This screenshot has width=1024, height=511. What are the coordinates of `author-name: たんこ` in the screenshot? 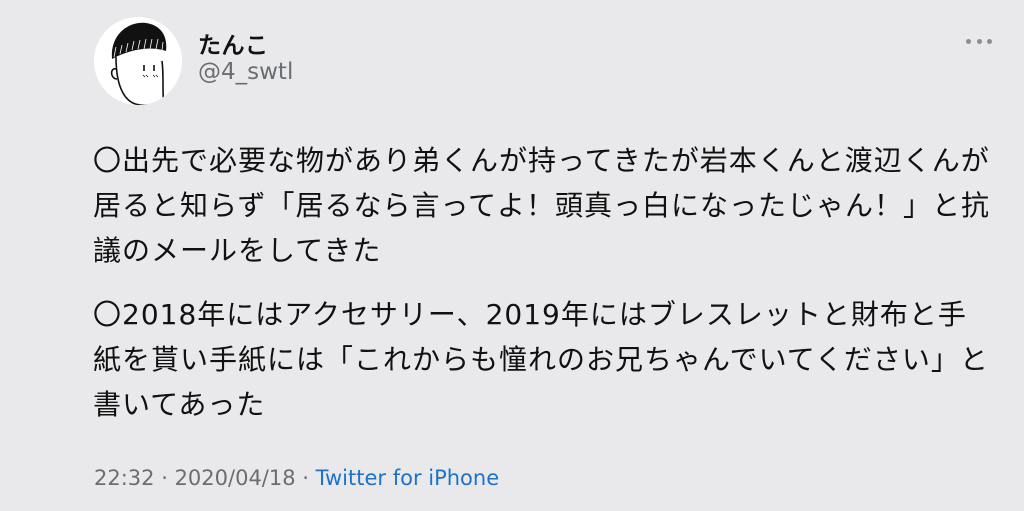 It's located at (233, 43).